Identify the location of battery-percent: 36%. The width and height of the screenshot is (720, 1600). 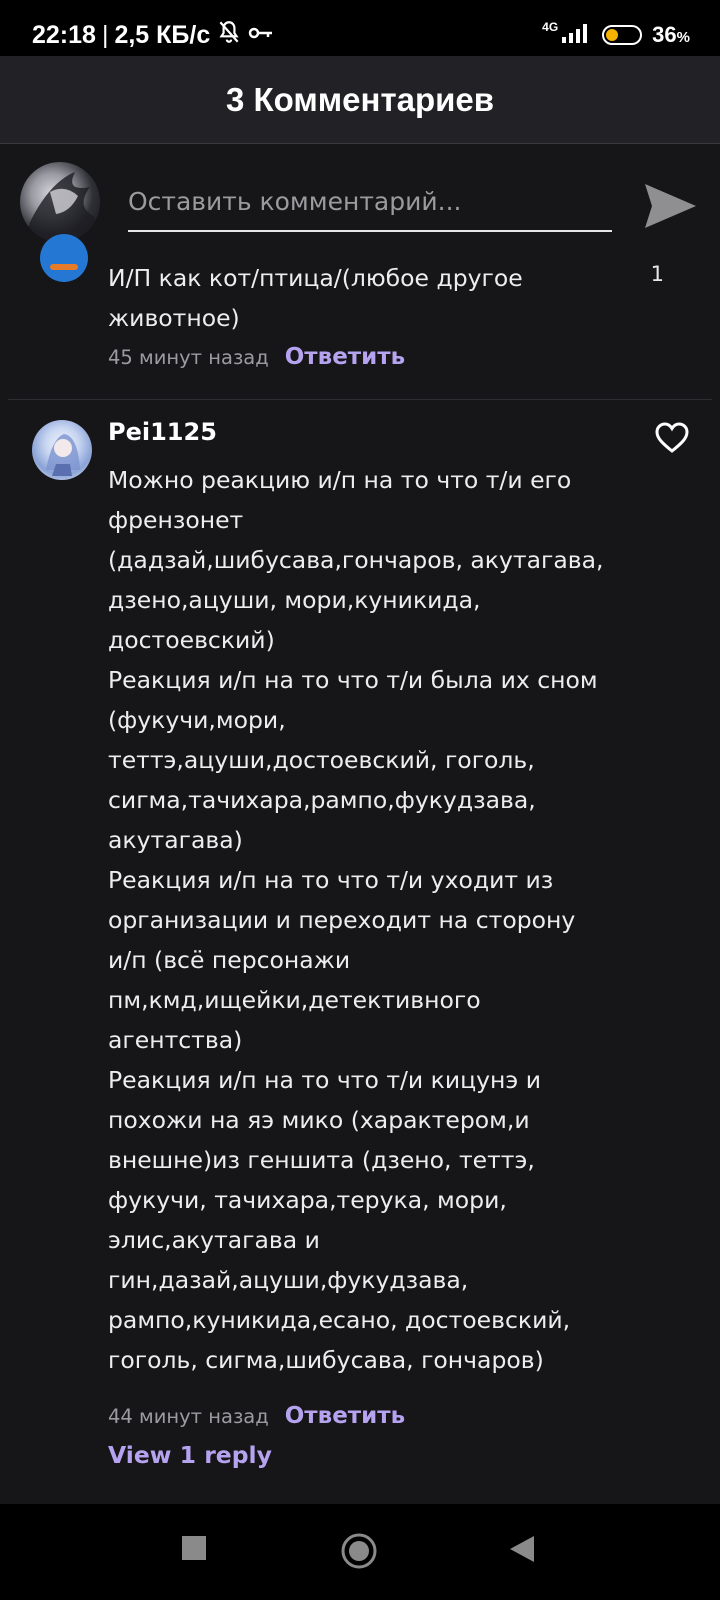
(671, 34).